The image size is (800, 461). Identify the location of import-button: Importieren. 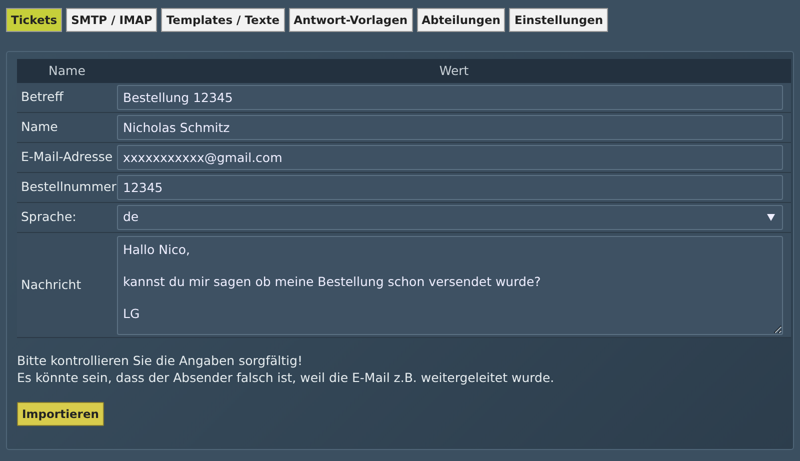
(60, 414).